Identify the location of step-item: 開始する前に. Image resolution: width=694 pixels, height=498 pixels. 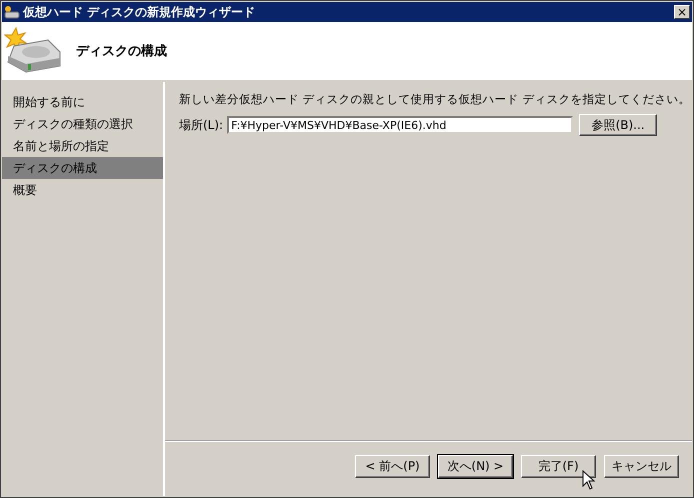
(82, 102).